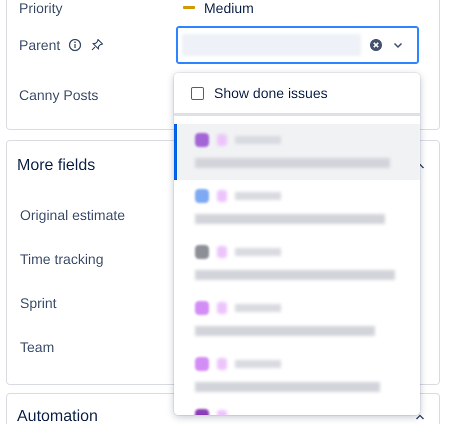 The width and height of the screenshot is (450, 424). What do you see at coordinates (58, 95) in the screenshot?
I see `field-label: Canny Posts` at bounding box center [58, 95].